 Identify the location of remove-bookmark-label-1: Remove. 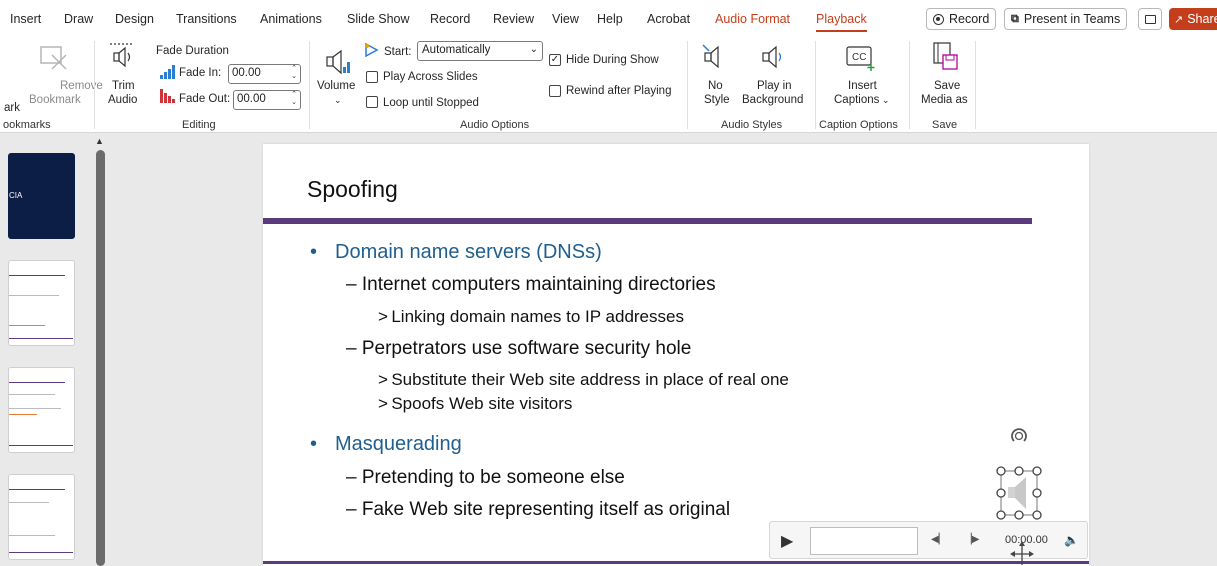
(81, 86).